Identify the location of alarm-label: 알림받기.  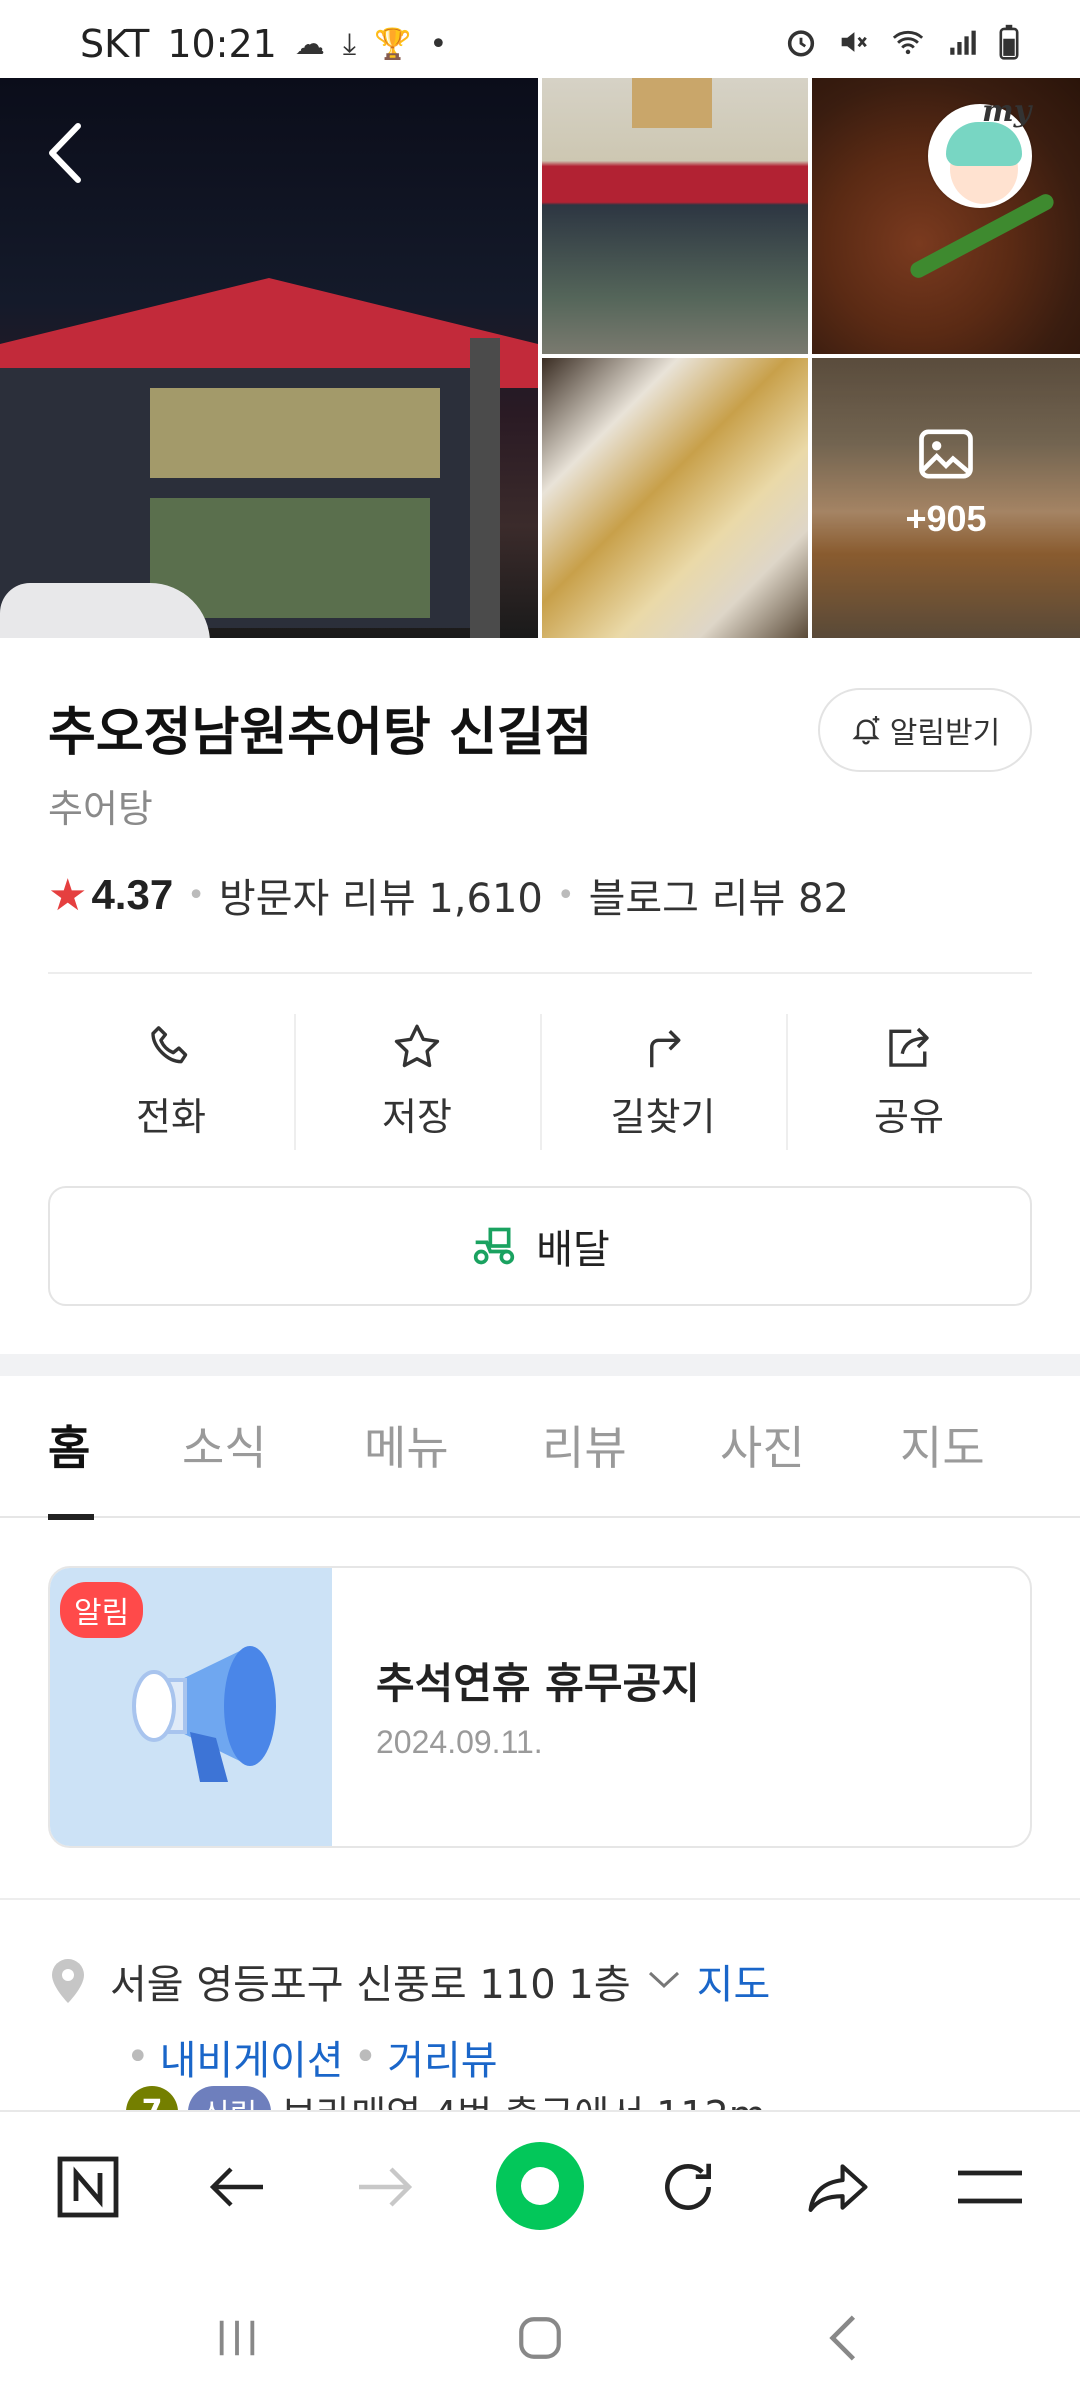
(945, 733).